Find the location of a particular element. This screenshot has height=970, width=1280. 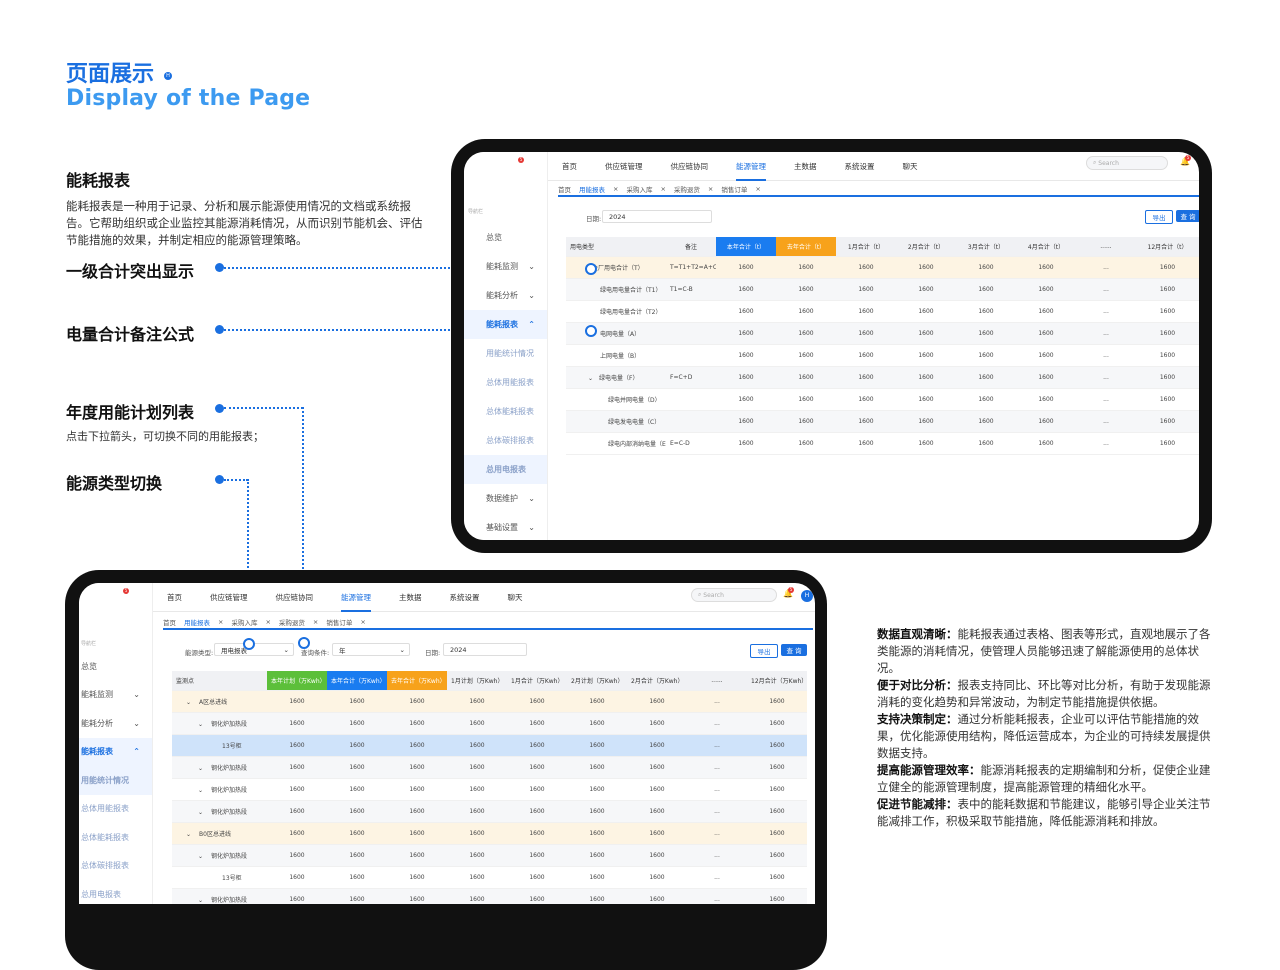

table-row: 绿电并网电量（D） 1600 1600 1600 1600 1600 1600... 1600 is located at coordinates (882, 399).